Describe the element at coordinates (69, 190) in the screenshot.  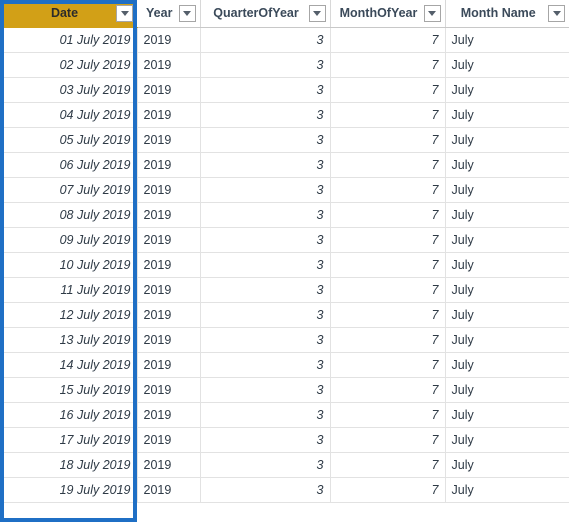
I see `cell-date: 07 July 2019` at that location.